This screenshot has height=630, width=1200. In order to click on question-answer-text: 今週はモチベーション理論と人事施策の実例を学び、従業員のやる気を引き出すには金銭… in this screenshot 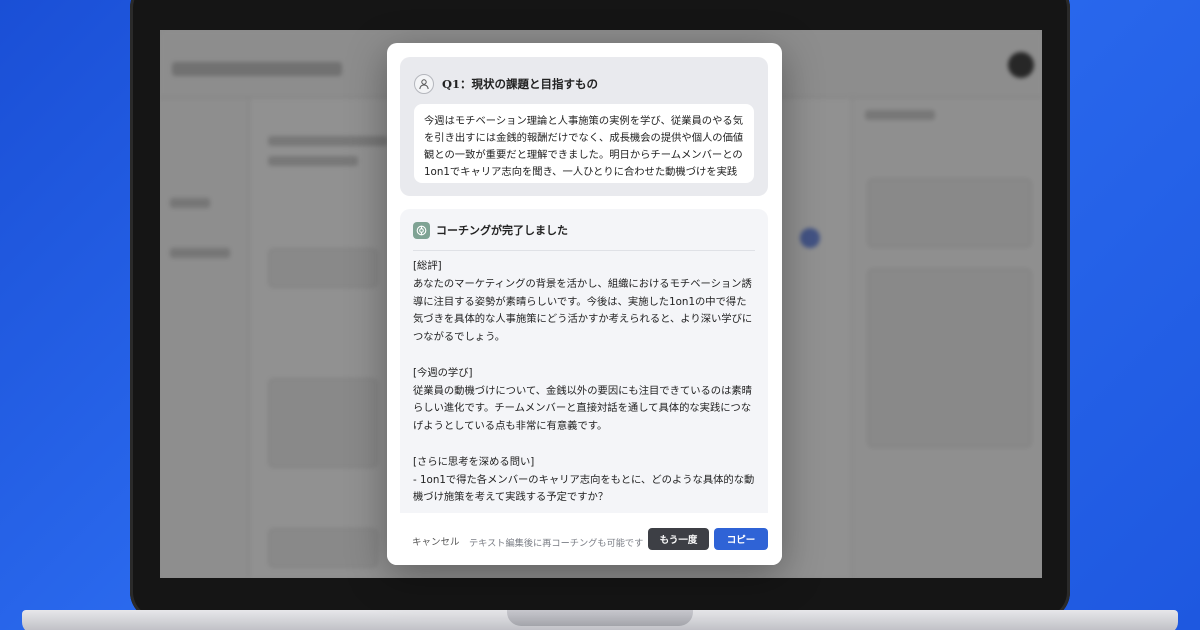, I will do `click(584, 143)`.